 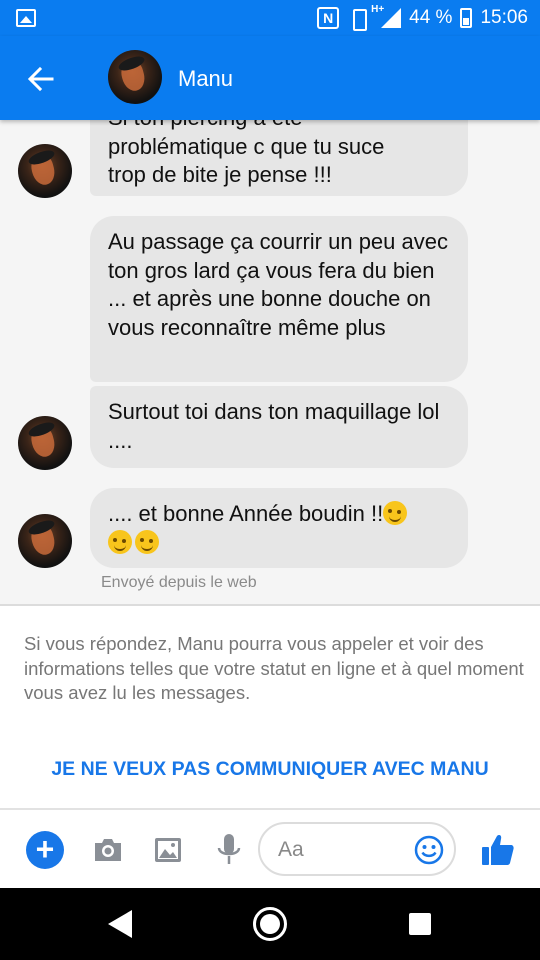 I want to click on block-contact-link: JE NE VEUX PAS COMMUNIQUER AVEC MANU, so click(x=270, y=769).